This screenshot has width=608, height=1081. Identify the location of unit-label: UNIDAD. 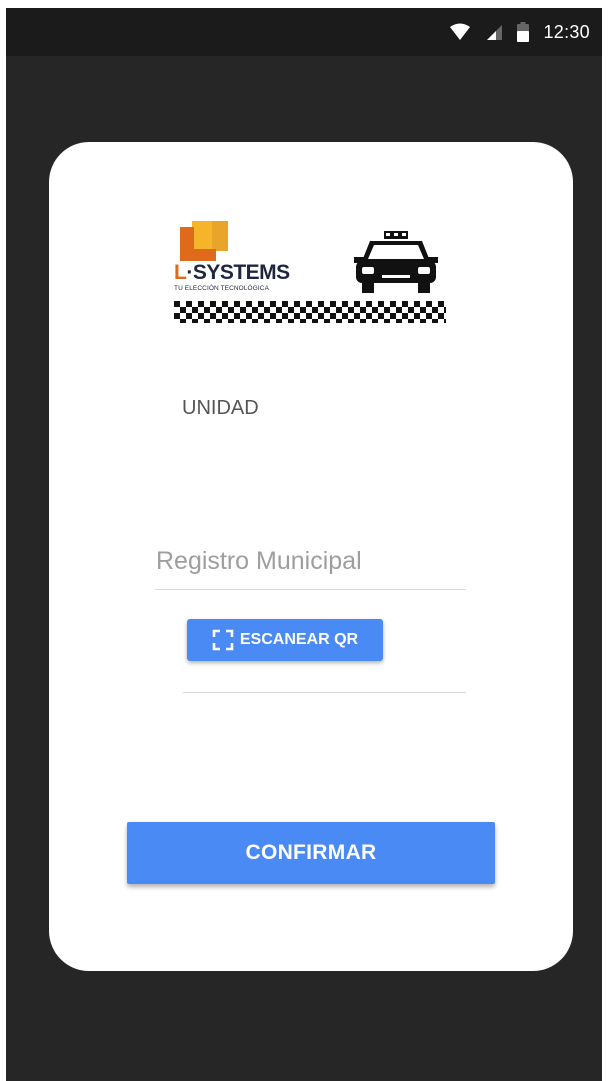
(220, 408).